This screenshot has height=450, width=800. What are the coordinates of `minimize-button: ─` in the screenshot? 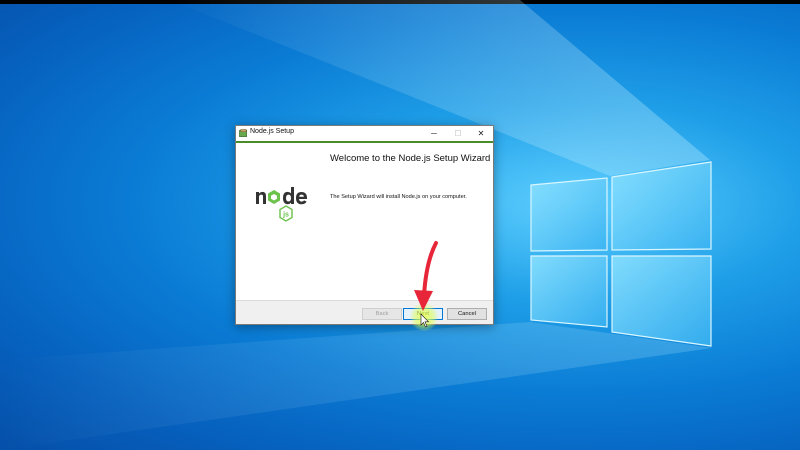 It's located at (434, 133).